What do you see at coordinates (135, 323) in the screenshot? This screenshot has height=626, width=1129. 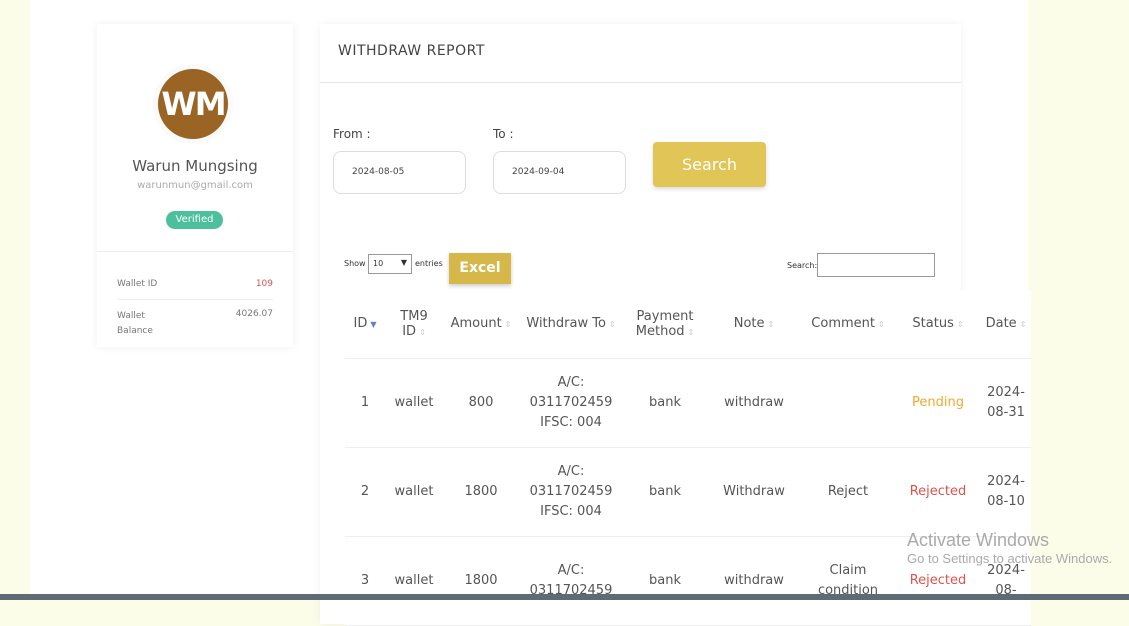 I see `wallet-balance-label: Wallet Balance` at bounding box center [135, 323].